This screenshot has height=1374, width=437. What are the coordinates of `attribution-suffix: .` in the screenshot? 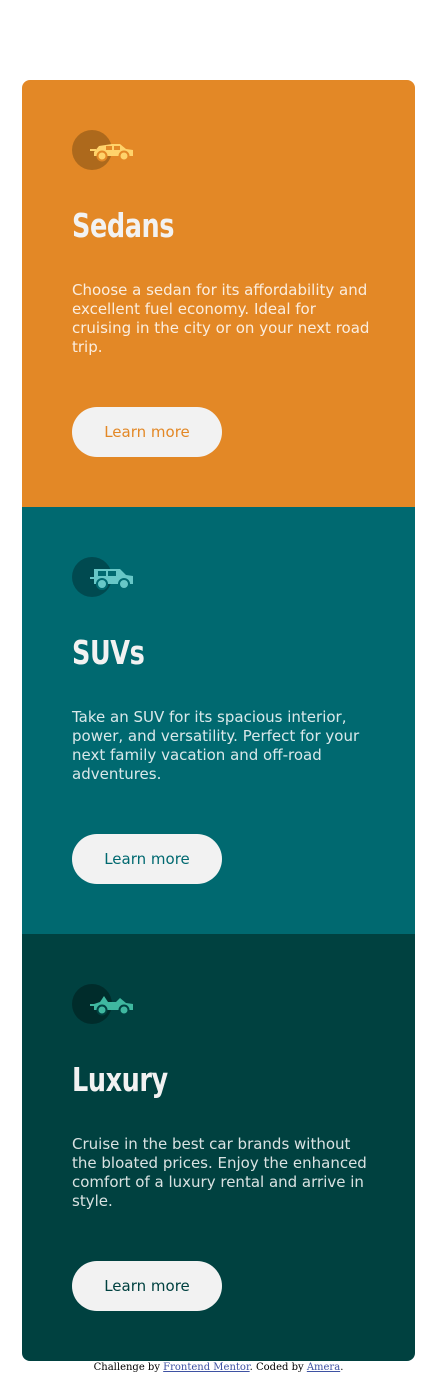 It's located at (342, 1367).